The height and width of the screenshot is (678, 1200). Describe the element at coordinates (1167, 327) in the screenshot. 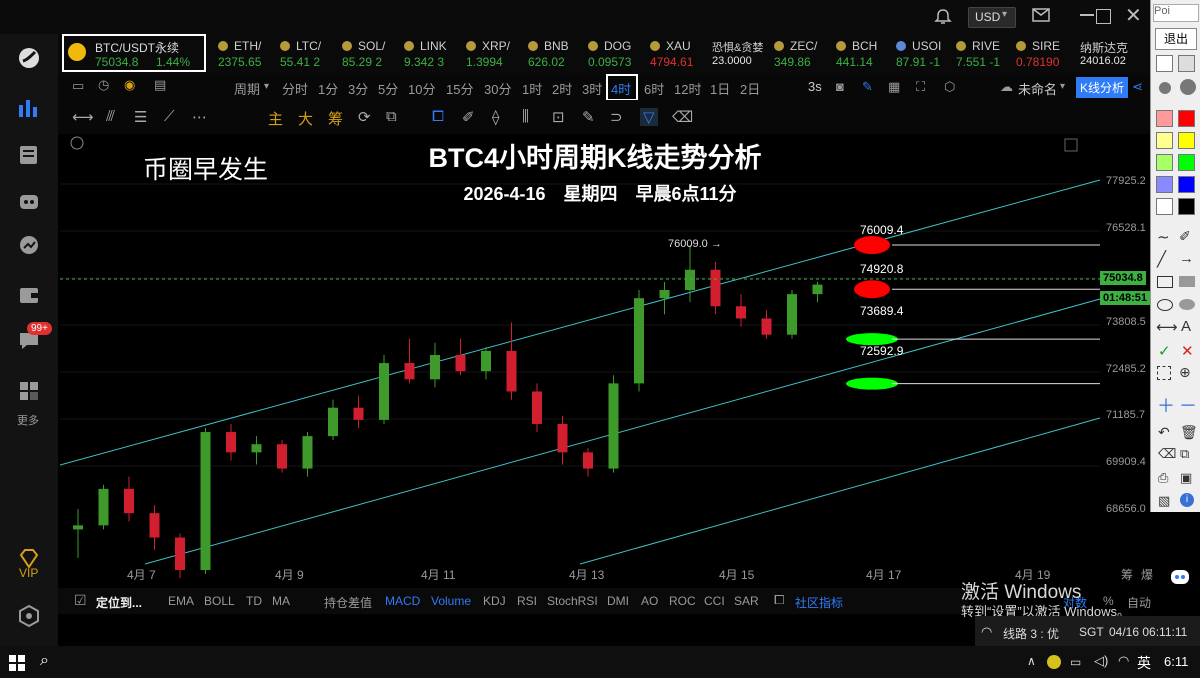

I see `double-arrow-icon: ⟷` at that location.